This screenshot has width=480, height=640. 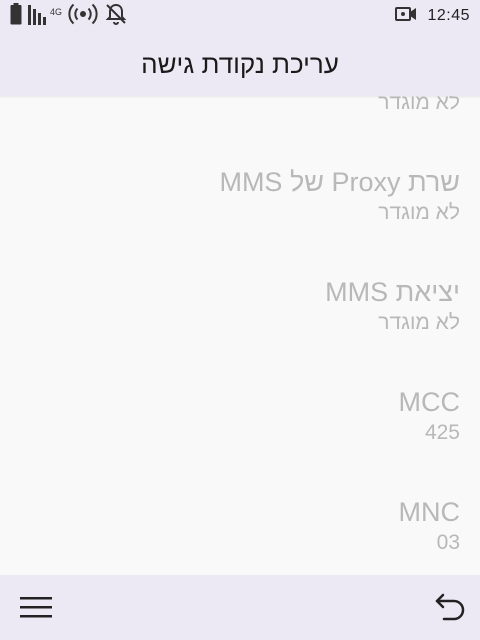 What do you see at coordinates (448, 542) in the screenshot?
I see `pref-summary: 03` at bounding box center [448, 542].